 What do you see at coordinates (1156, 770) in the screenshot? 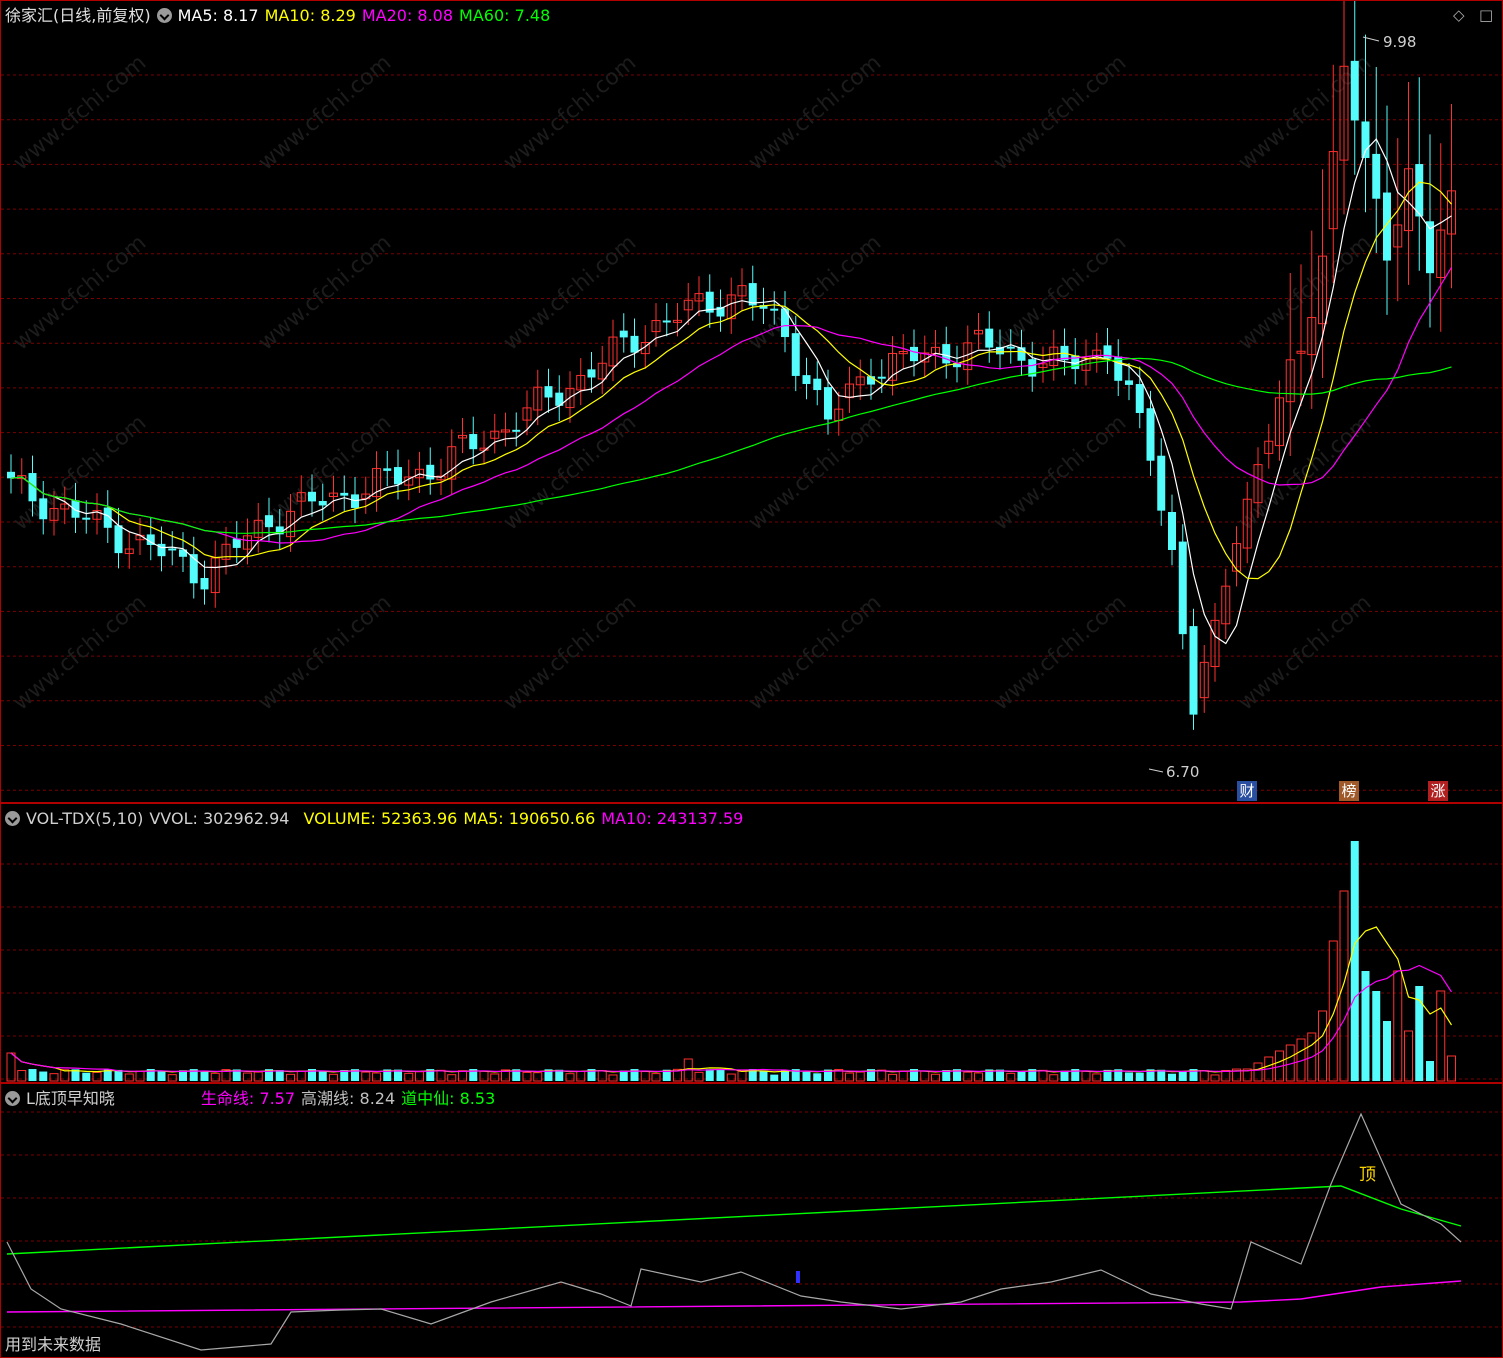
I see `low-pointer` at bounding box center [1156, 770].